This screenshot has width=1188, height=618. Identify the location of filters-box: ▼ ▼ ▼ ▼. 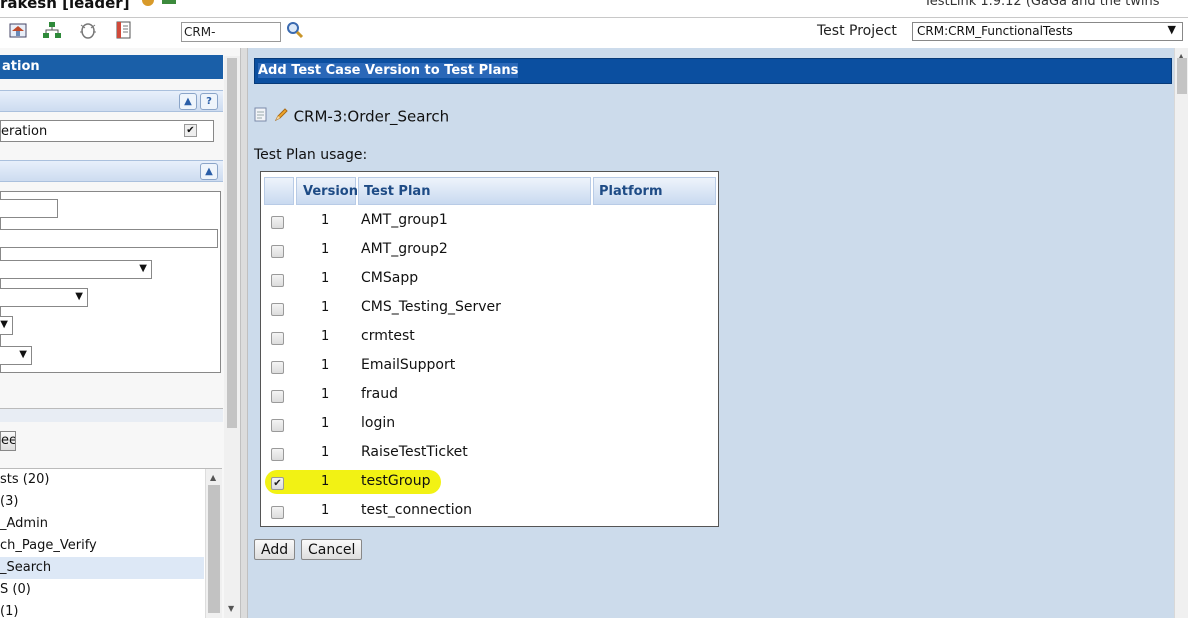
(110, 282).